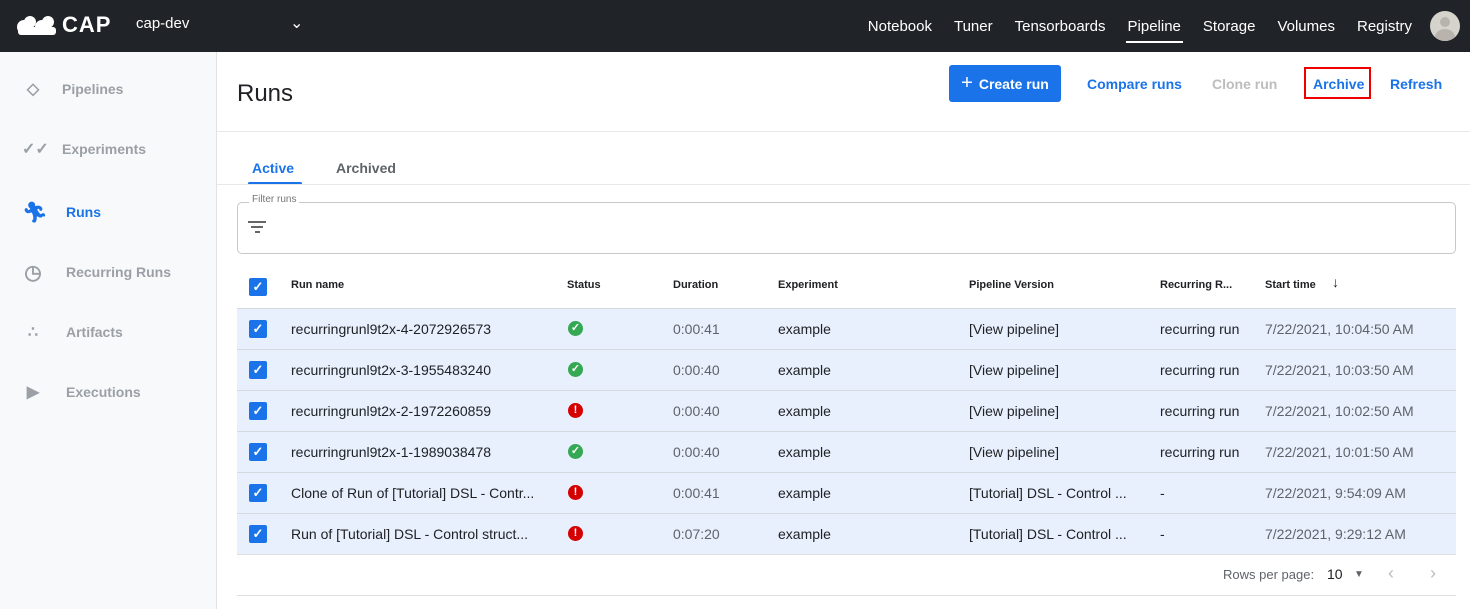  I want to click on brand-logo: CAP, so click(63, 25).